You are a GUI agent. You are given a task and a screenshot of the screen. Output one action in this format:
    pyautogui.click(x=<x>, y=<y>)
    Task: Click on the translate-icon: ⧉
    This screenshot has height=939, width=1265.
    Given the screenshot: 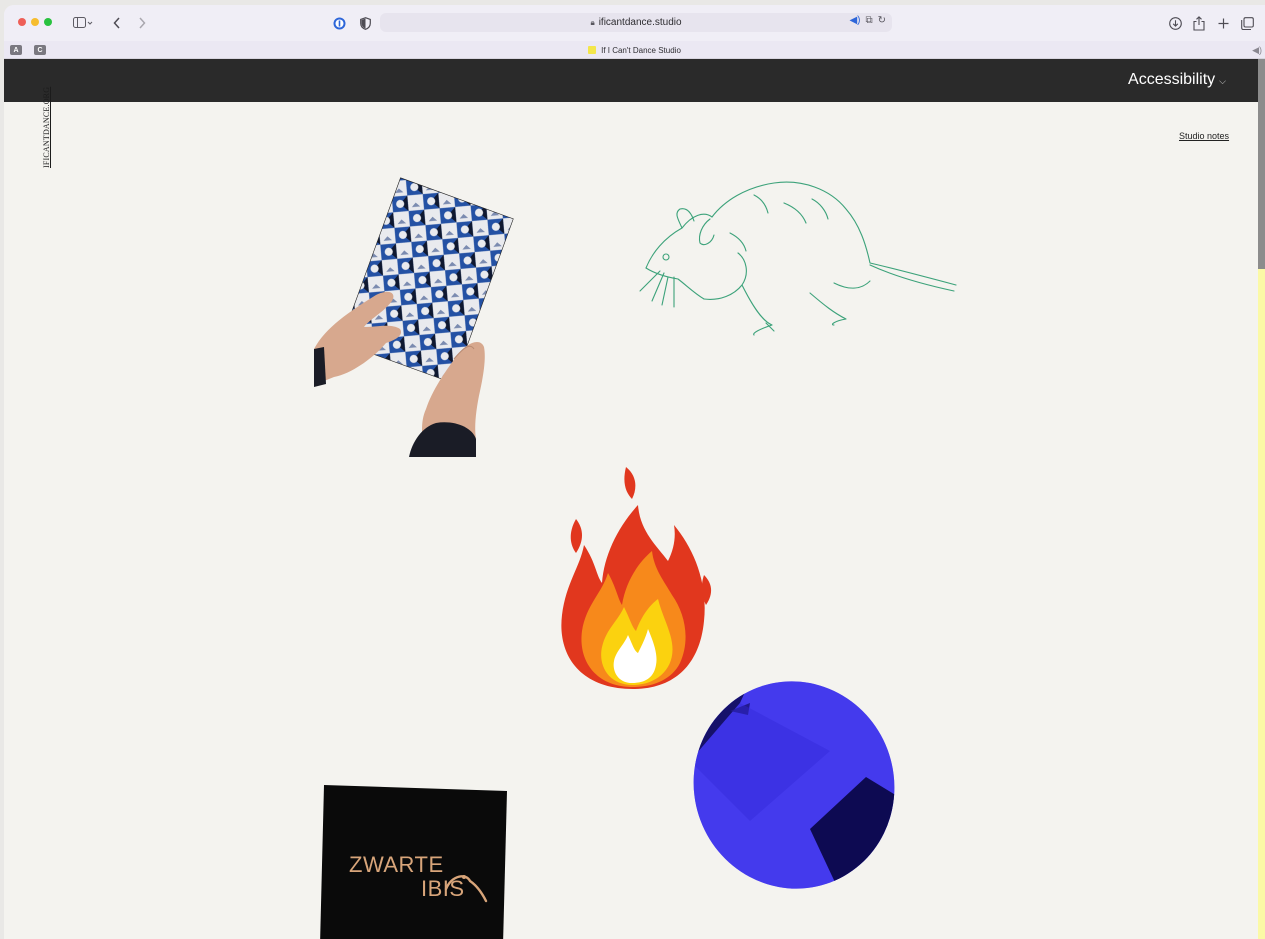 What is the action you would take?
    pyautogui.click(x=868, y=20)
    